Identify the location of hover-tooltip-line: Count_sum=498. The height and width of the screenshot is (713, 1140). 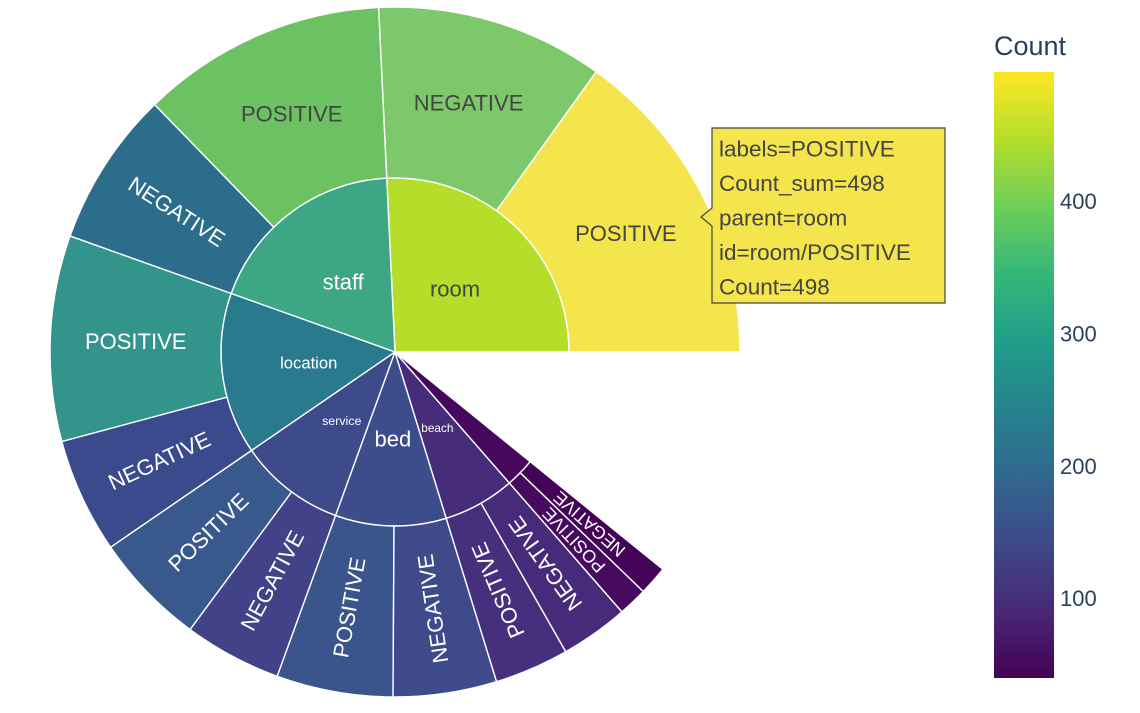
(802, 183).